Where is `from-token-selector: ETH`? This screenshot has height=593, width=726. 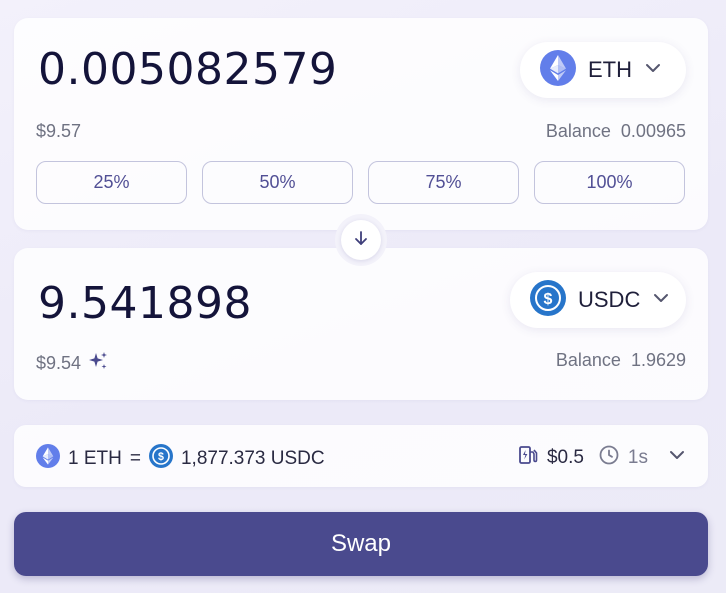 from-token-selector: ETH is located at coordinates (603, 70).